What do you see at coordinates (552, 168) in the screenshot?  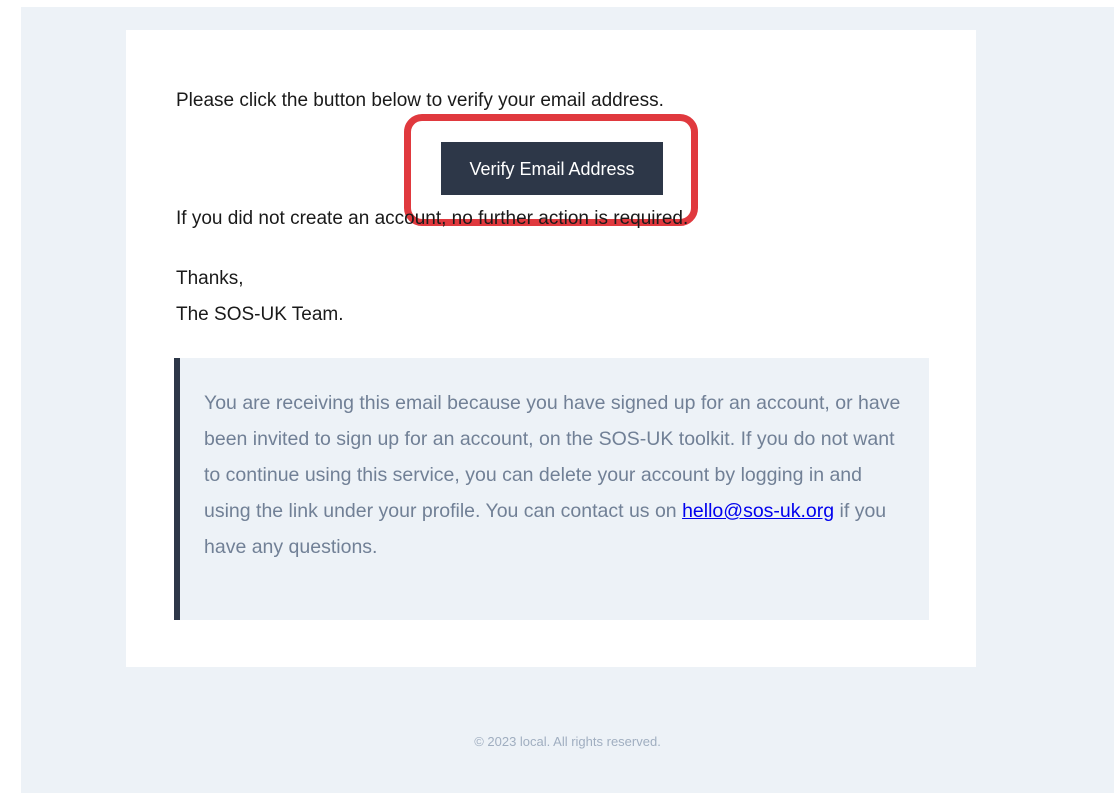 I see `verify-email-button: Verify Email Address` at bounding box center [552, 168].